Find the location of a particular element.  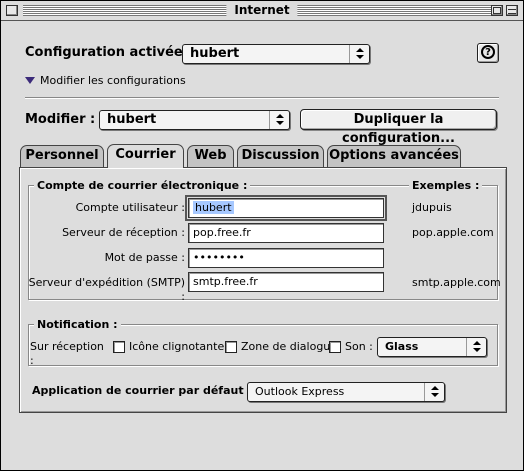

sound-value: Glass is located at coordinates (402, 346).